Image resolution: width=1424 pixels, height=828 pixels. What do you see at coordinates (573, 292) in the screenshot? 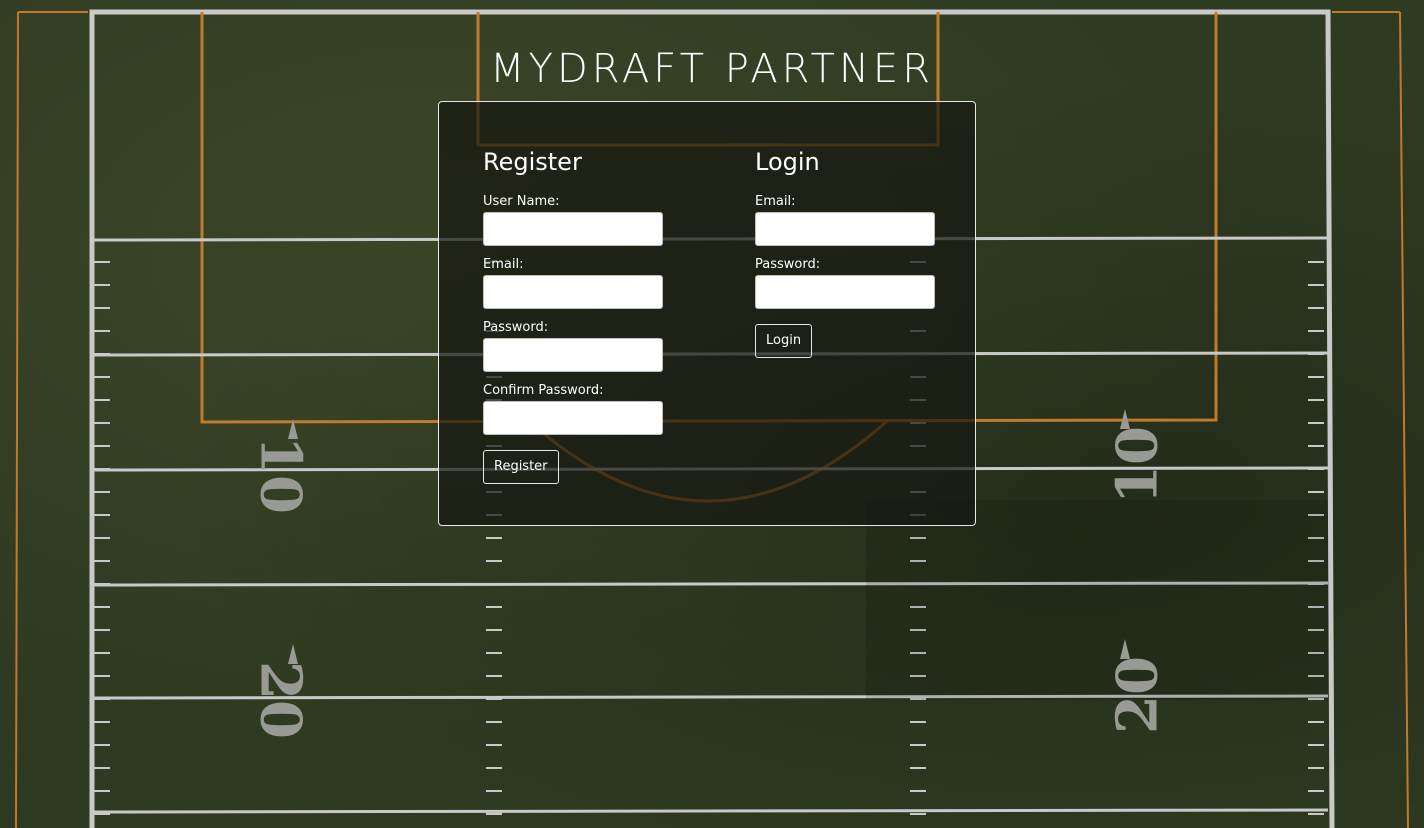
I see `register-email-input` at bounding box center [573, 292].